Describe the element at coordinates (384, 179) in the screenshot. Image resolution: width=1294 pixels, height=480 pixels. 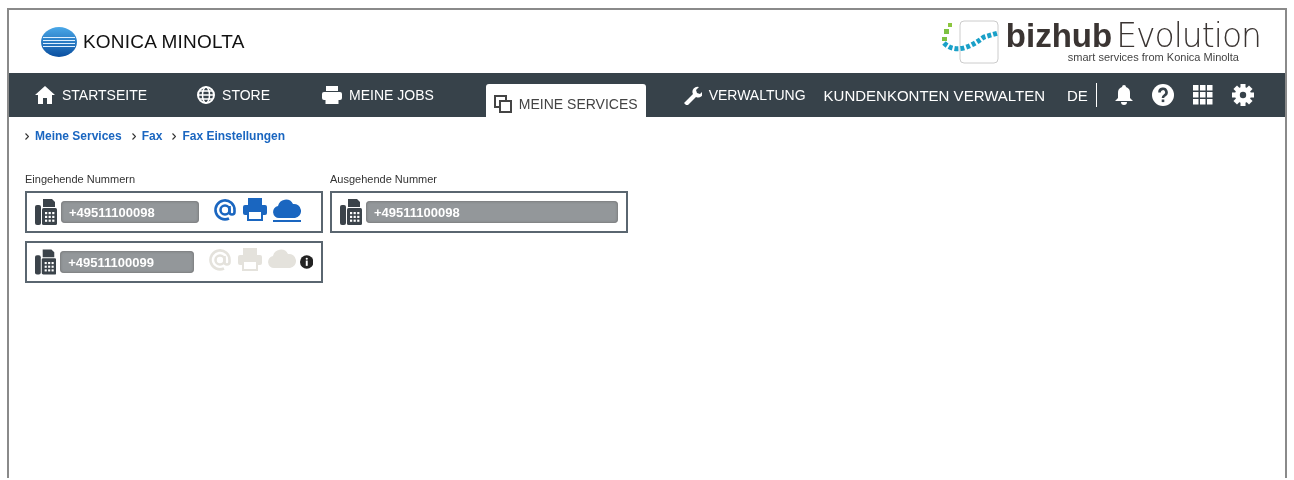
I see `section-label: Ausgehende Nummer` at that location.